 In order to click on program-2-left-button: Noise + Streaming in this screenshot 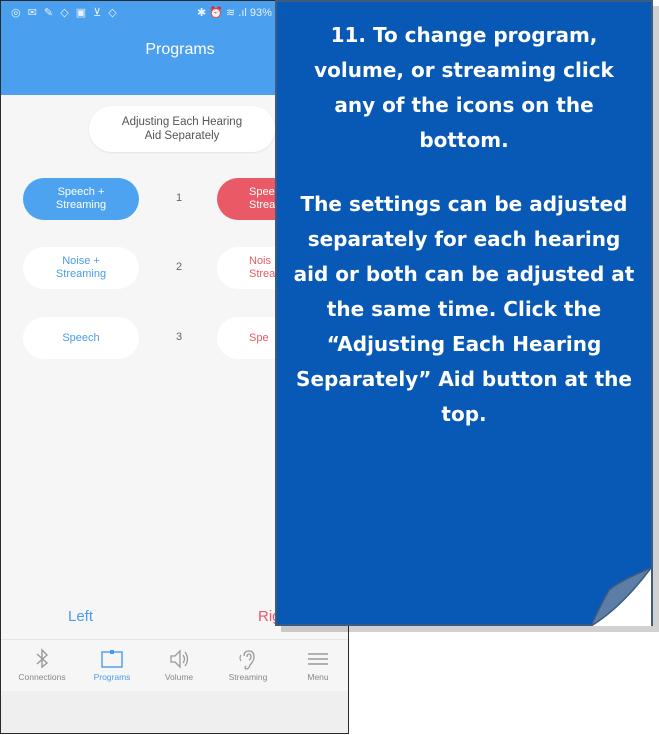, I will do `click(81, 268)`.